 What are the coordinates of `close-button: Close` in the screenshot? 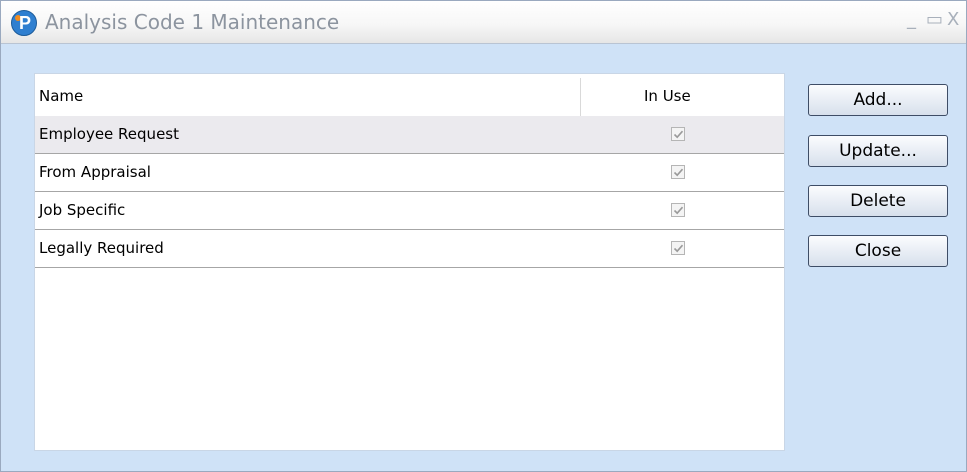 It's located at (878, 251).